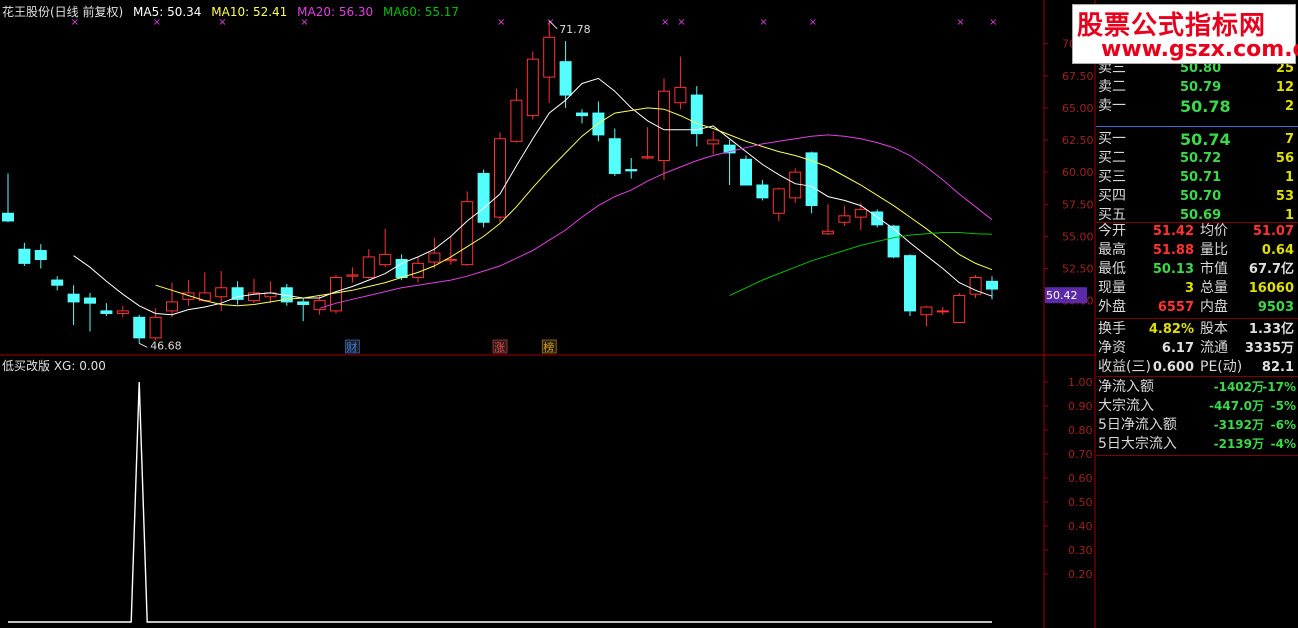  I want to click on quote-label: 均价, so click(1214, 231).